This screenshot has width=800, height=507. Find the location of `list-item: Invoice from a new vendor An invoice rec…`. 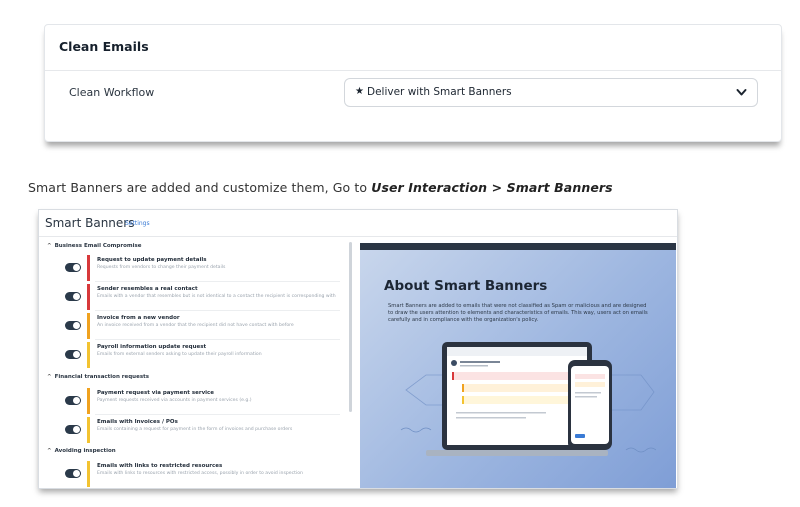

list-item: Invoice from a new vendor An invoice rec… is located at coordinates (191, 326).